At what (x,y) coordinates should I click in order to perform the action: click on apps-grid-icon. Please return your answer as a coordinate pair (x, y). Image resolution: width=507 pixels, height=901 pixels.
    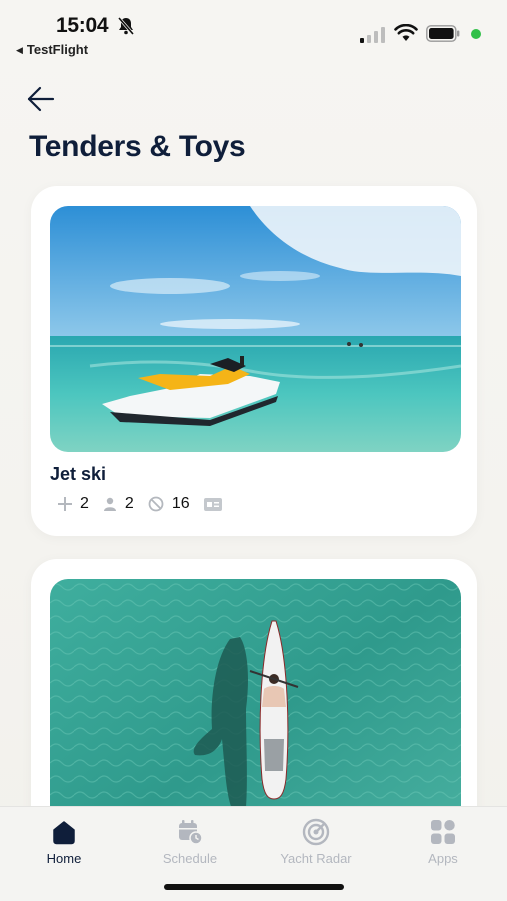
    Looking at the image, I should click on (443, 832).